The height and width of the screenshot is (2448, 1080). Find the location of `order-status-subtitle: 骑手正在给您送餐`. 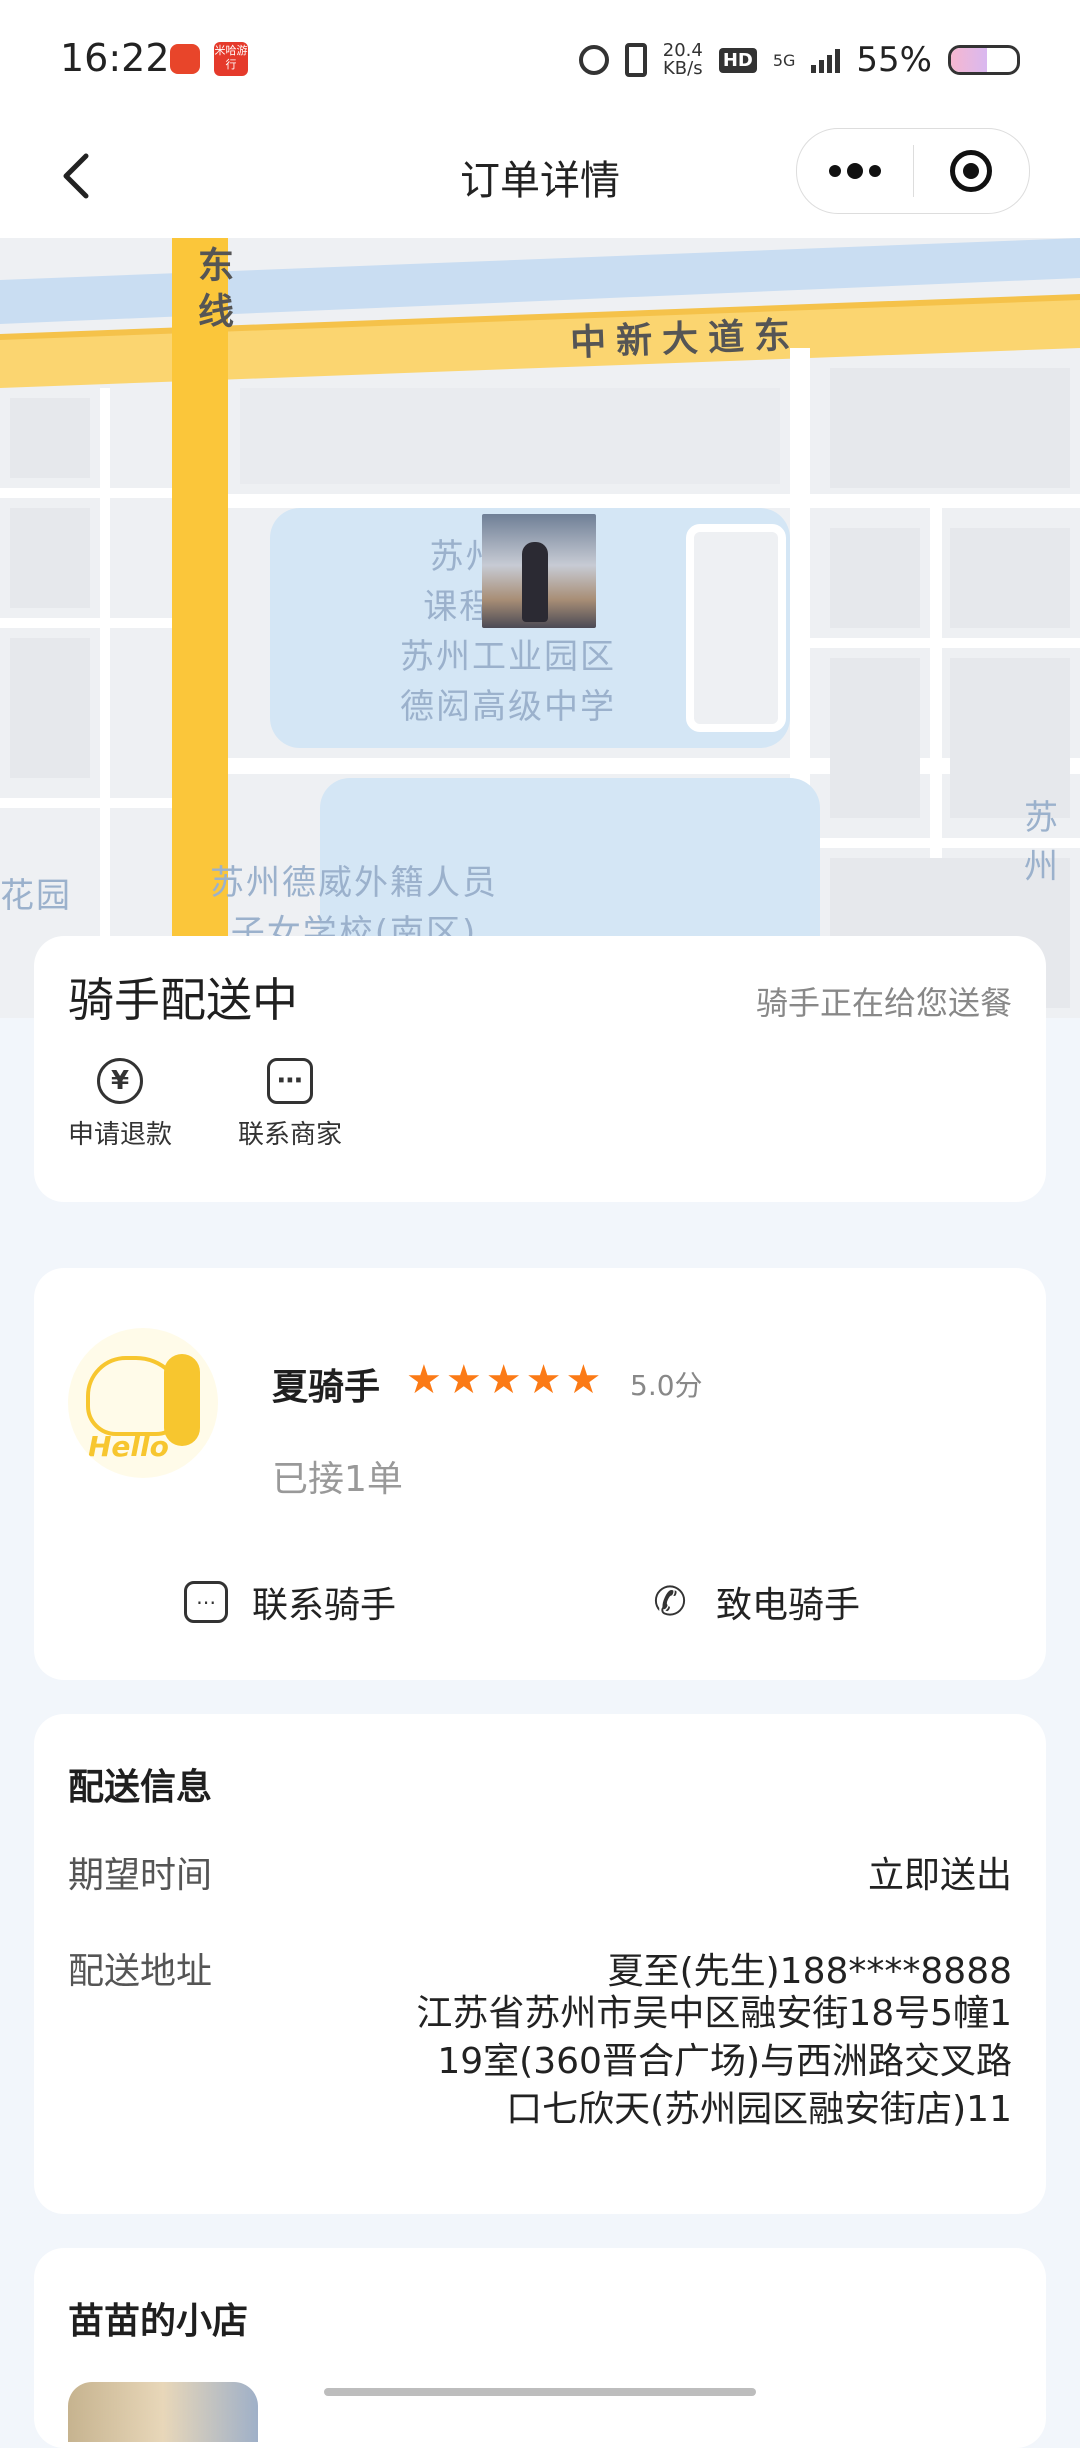

order-status-subtitle: 骑手正在给您送餐 is located at coordinates (883, 1003).